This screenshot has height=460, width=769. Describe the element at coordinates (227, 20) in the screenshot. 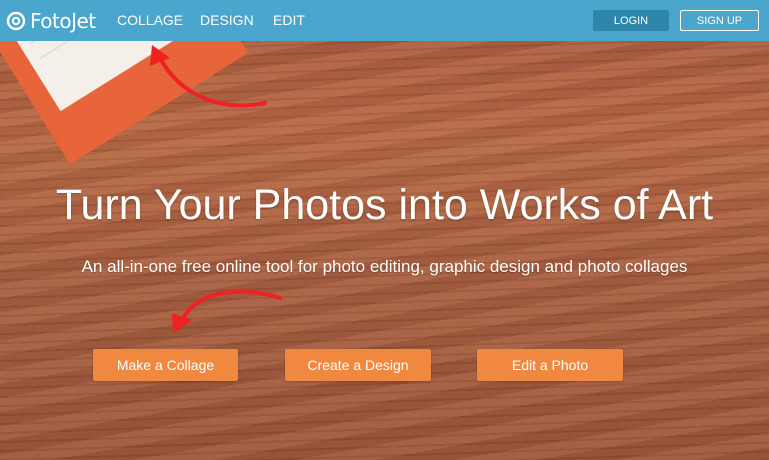

I see `nav-design: DESIGN` at that location.